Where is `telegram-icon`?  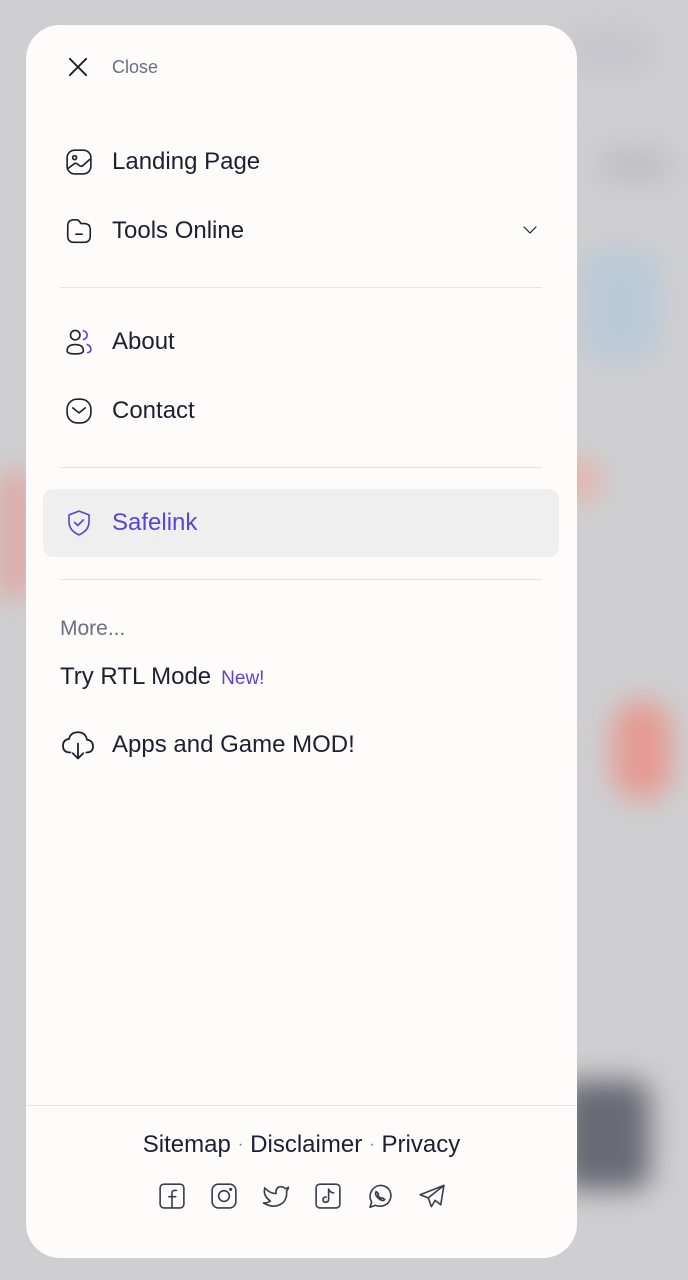 telegram-icon is located at coordinates (432, 1196).